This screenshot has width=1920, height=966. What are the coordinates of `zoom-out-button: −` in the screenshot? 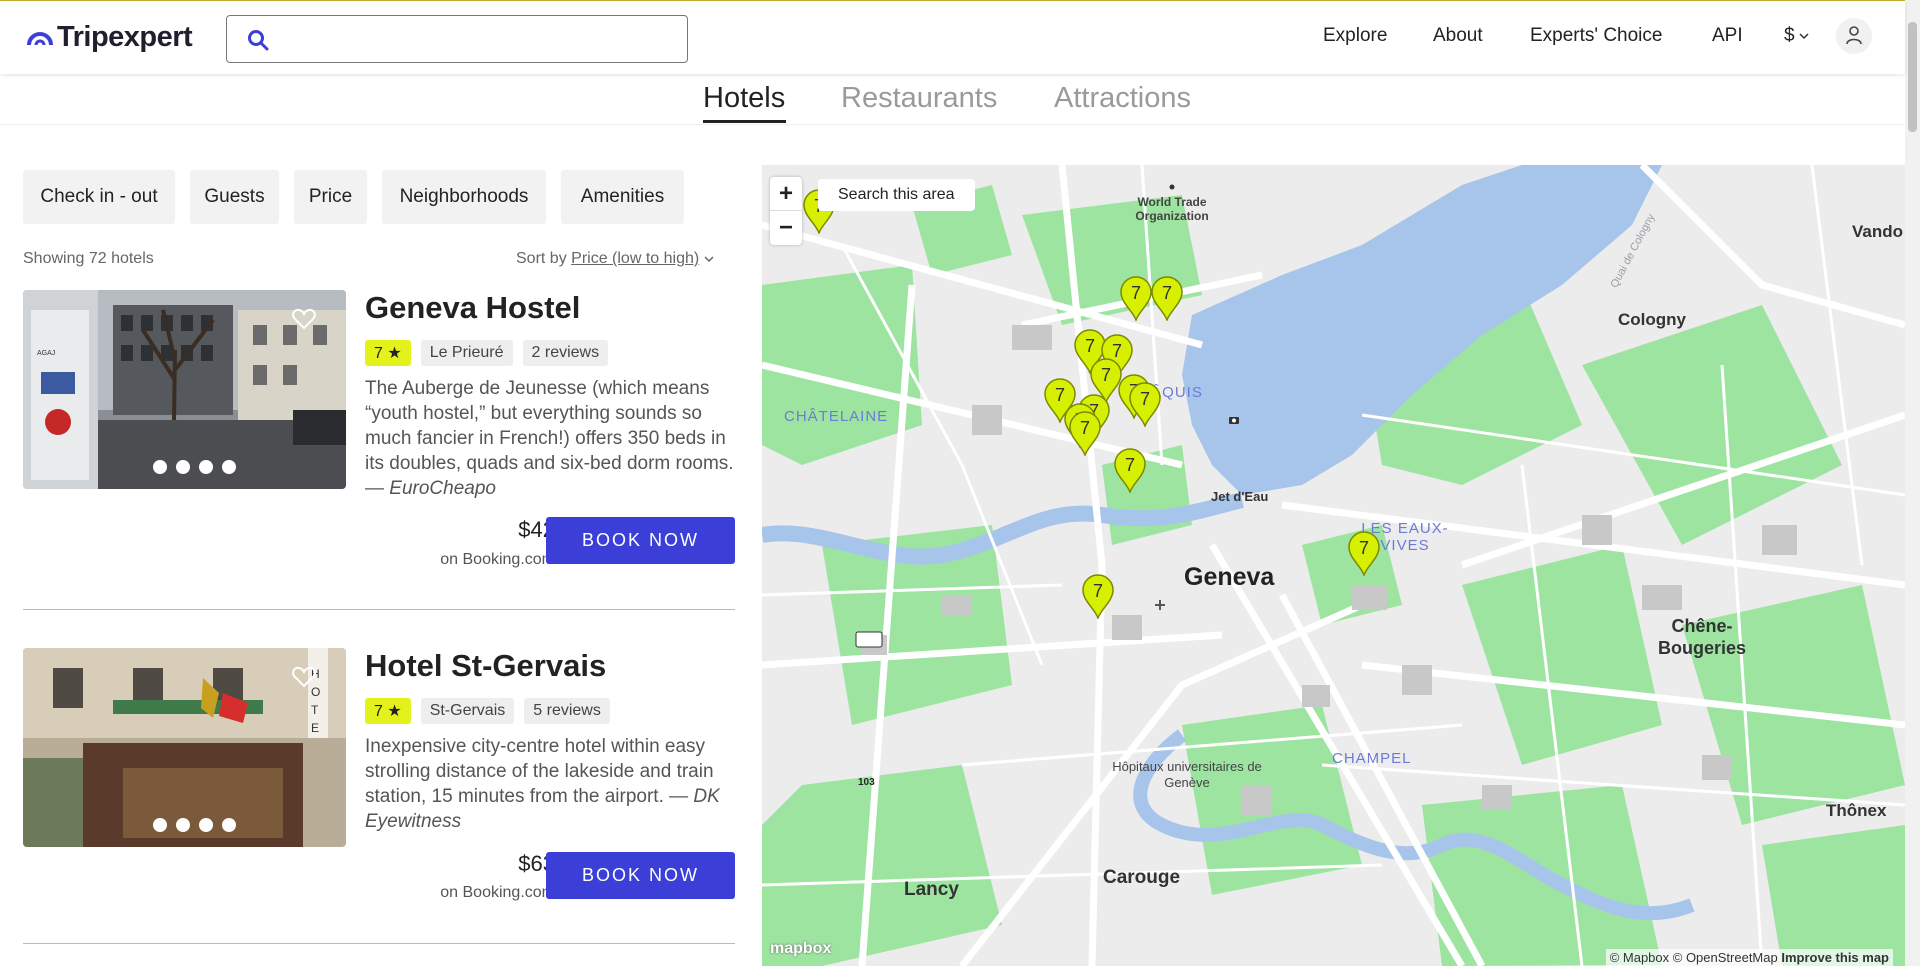 It's located at (786, 228).